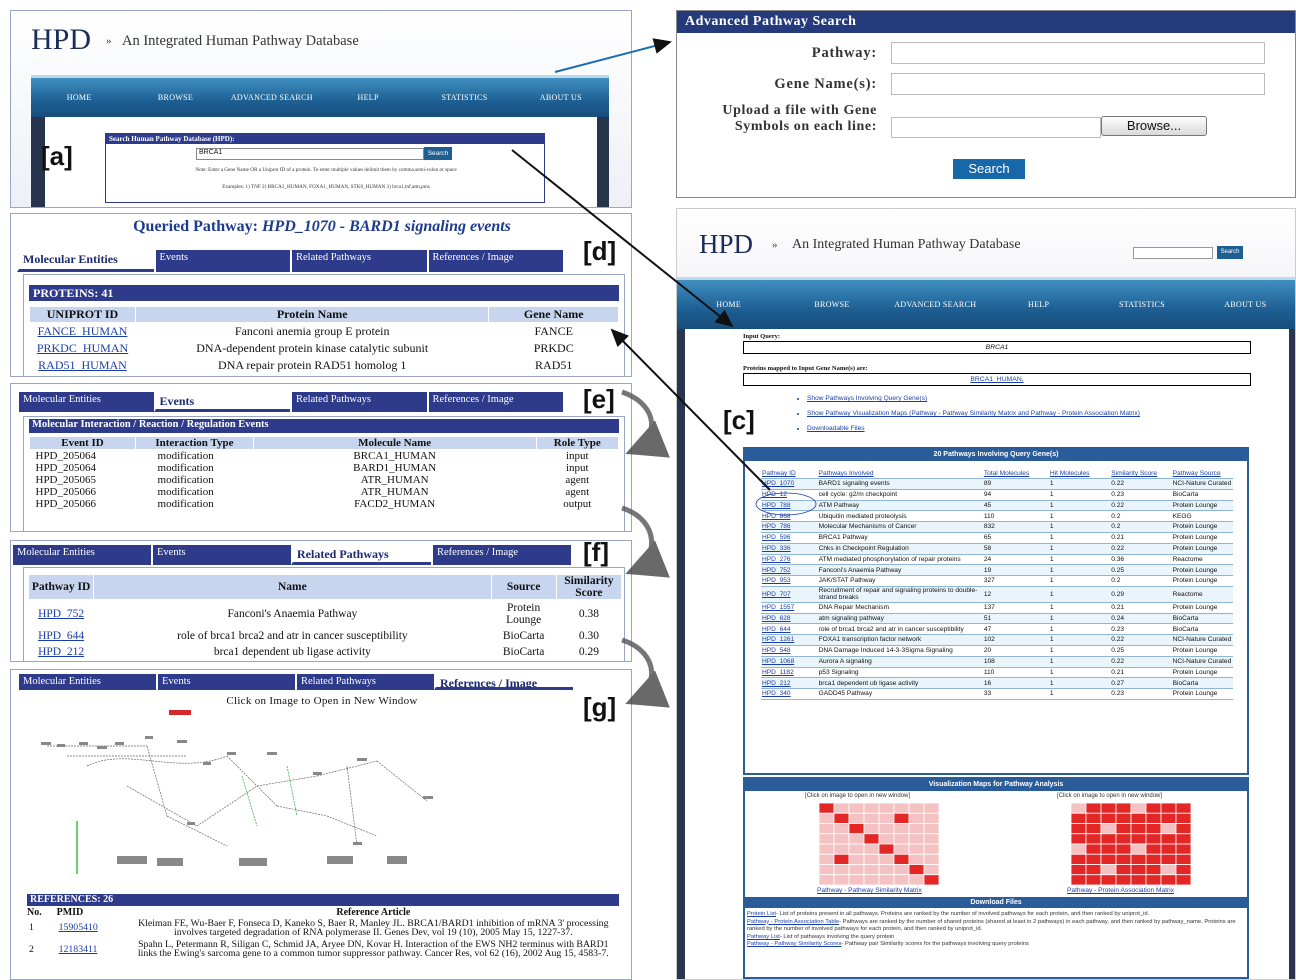  What do you see at coordinates (836, 428) in the screenshot?
I see `result-link: Downloadable Files` at bounding box center [836, 428].